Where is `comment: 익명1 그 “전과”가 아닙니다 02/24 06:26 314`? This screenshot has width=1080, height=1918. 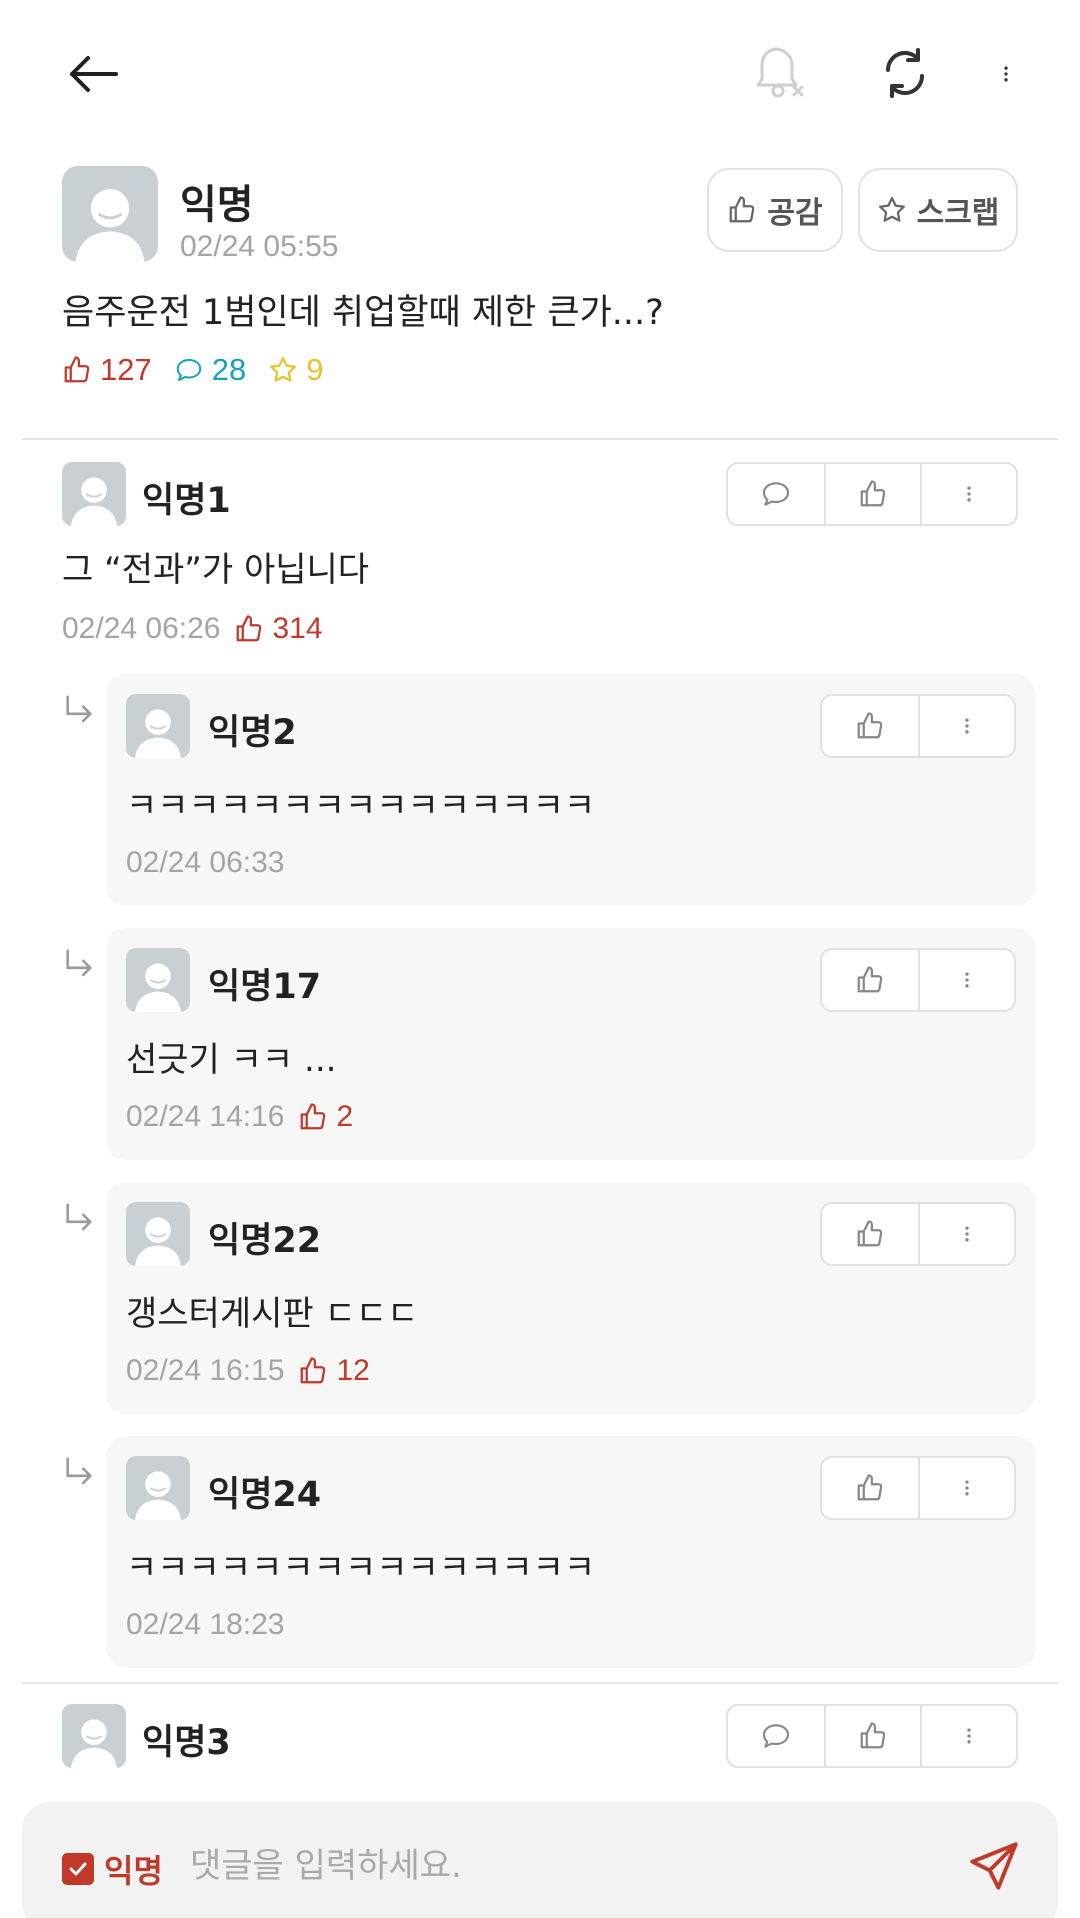
comment: 익명1 그 “전과”가 아닙니다 02/24 06:26 314 is located at coordinates (540, 562).